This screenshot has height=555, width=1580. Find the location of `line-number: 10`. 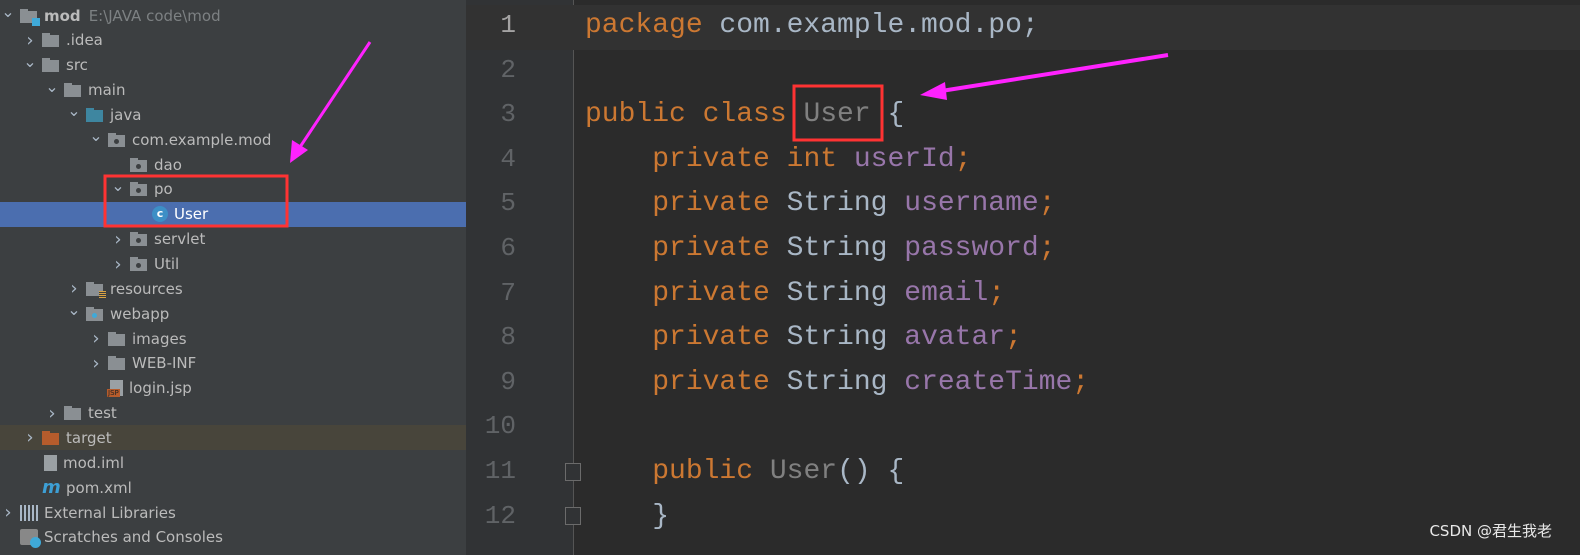

line-number: 10 is located at coordinates (500, 426).